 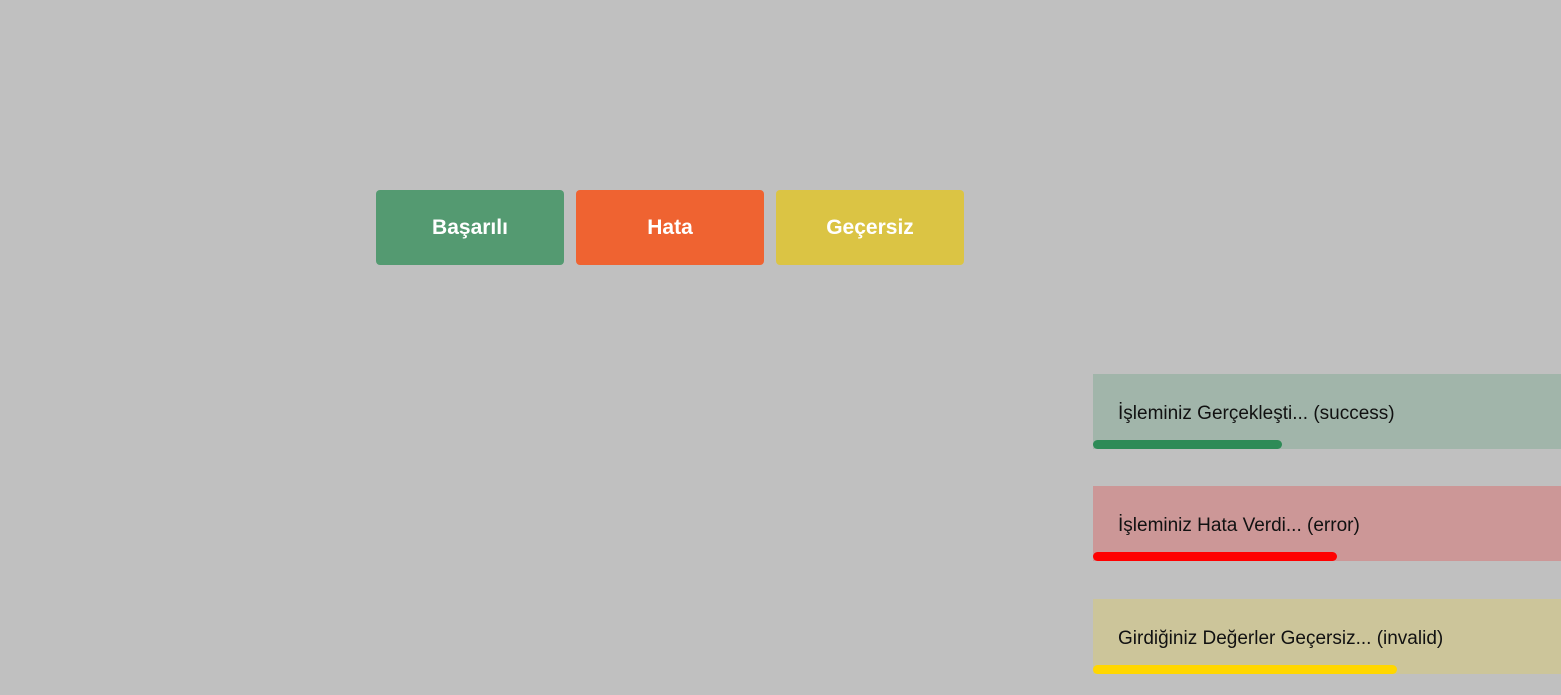 I want to click on invalid-button: Geçersiz, so click(x=870, y=227).